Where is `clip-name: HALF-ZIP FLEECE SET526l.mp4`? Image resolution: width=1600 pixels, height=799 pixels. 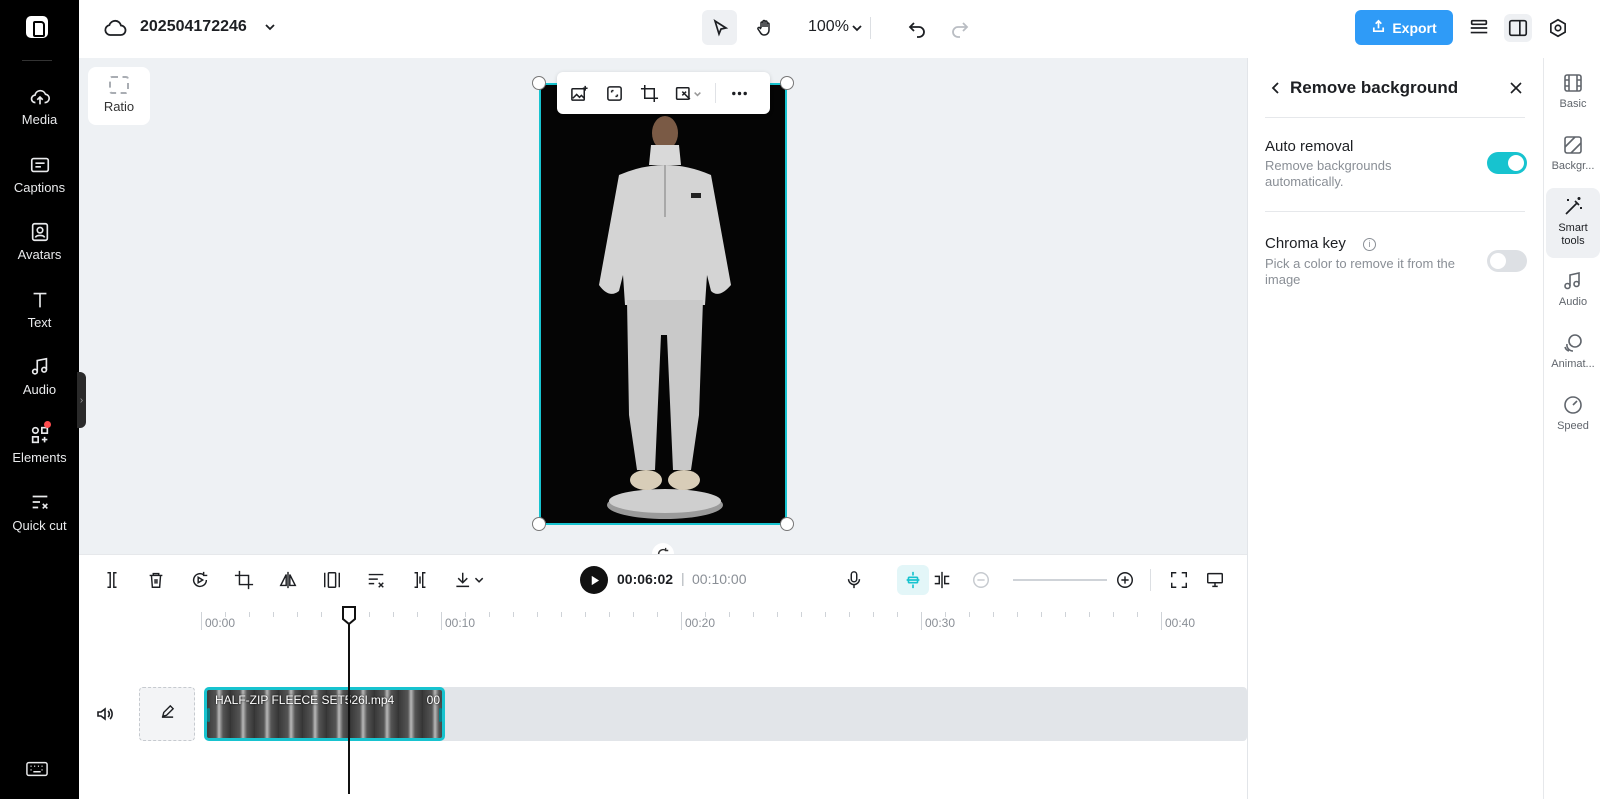
clip-name: HALF-ZIP FLEECE SET526l.mp4 is located at coordinates (305, 700).